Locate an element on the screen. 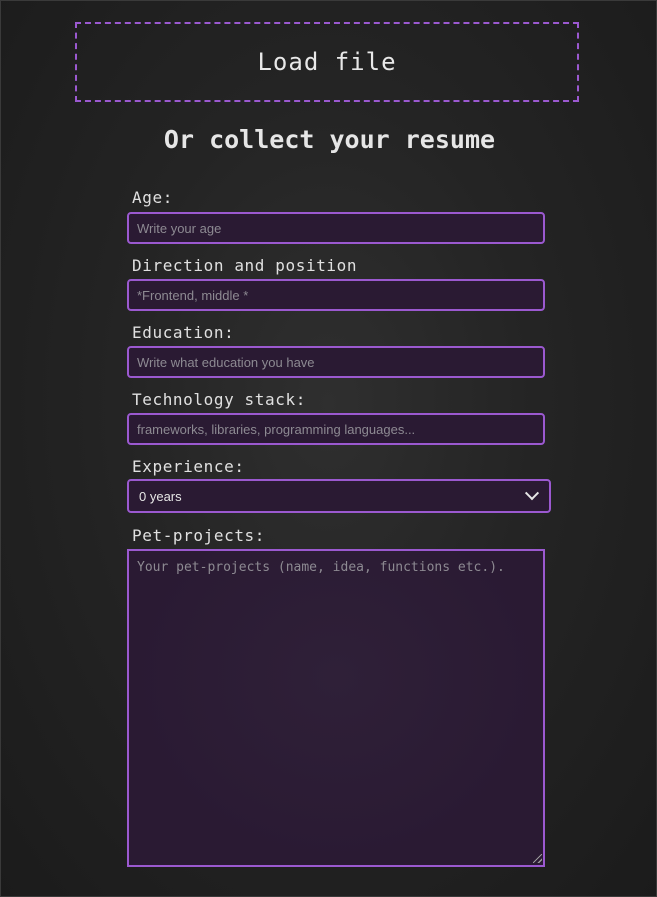 Image resolution: width=657 pixels, height=897 pixels. age-label: Age: is located at coordinates (152, 197).